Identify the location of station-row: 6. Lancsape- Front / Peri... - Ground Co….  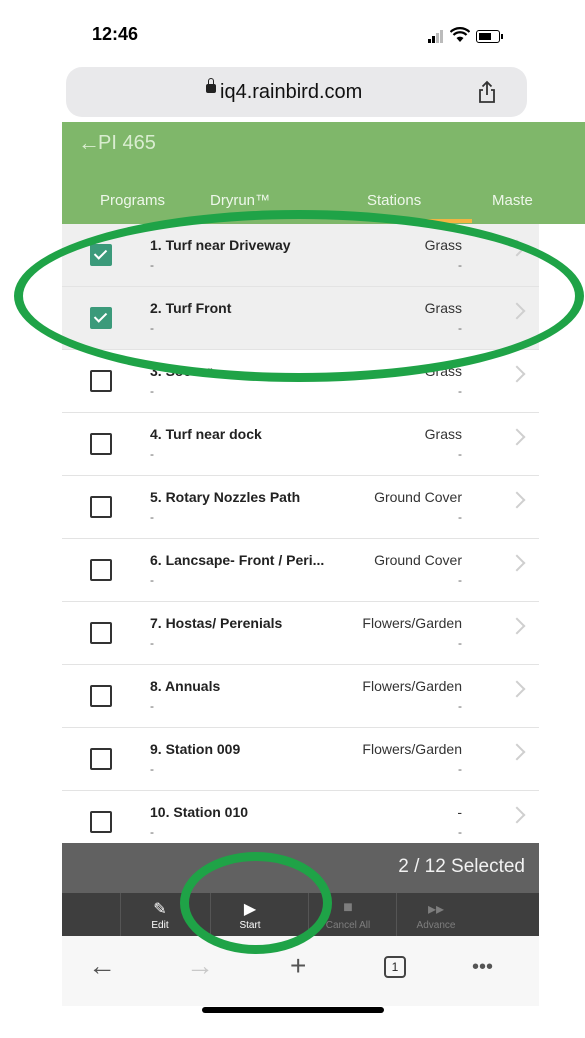
(300, 570).